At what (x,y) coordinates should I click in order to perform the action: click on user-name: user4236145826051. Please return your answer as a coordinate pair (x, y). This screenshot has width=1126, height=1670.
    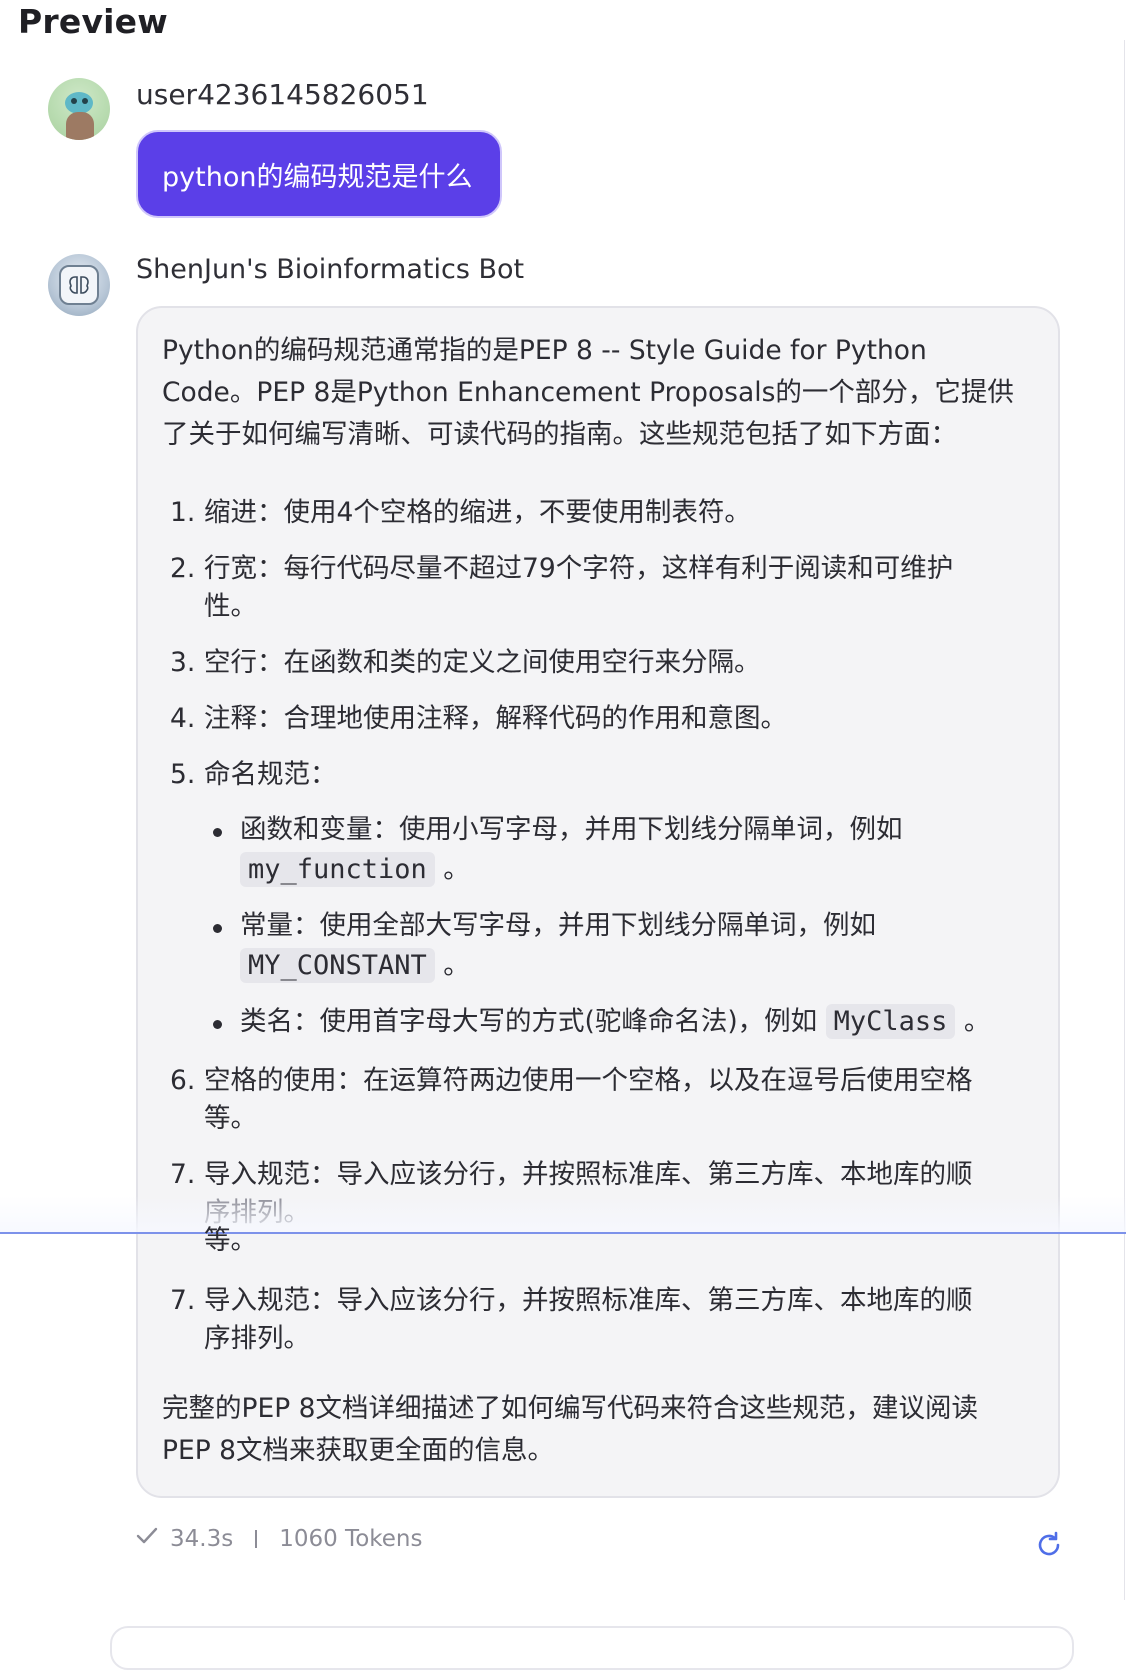
    Looking at the image, I should click on (282, 94).